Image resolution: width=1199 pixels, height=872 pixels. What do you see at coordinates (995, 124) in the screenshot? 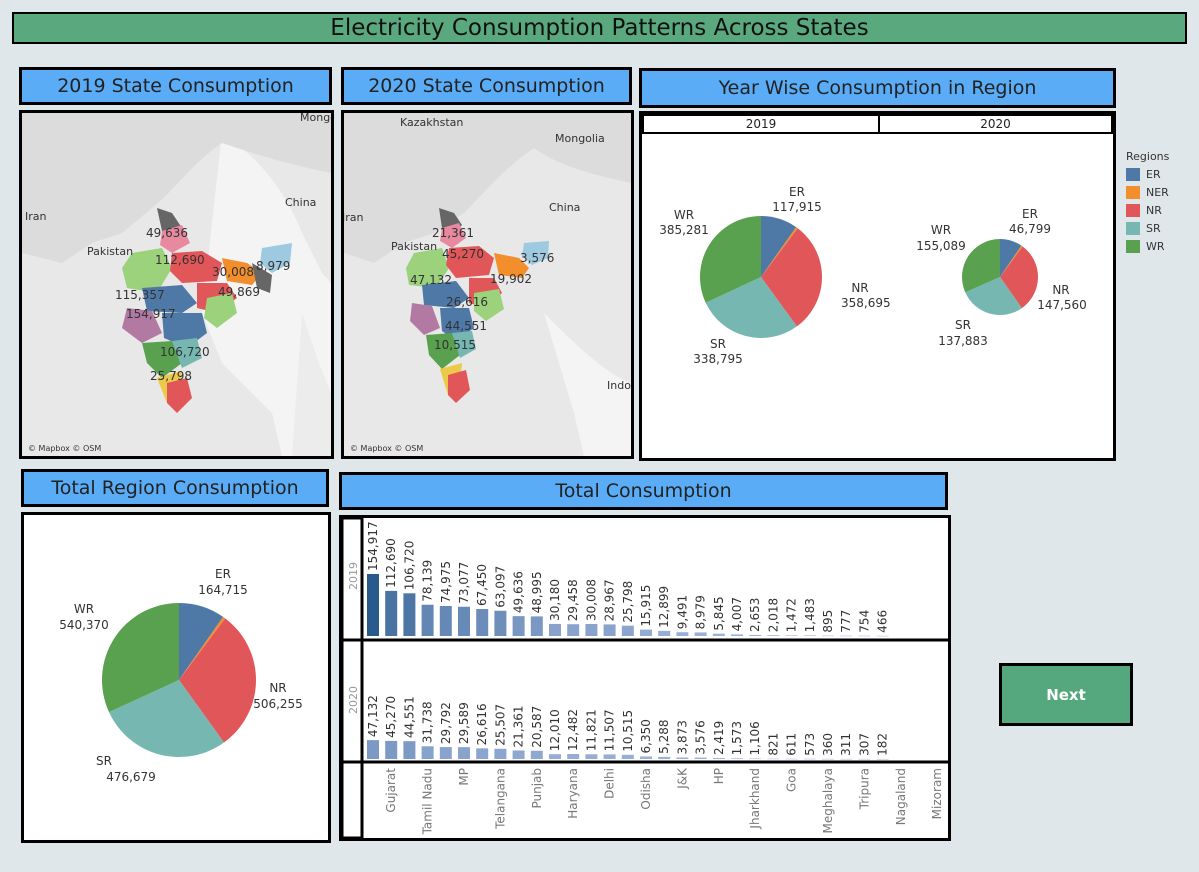
I see `tab-2020: 2020` at bounding box center [995, 124].